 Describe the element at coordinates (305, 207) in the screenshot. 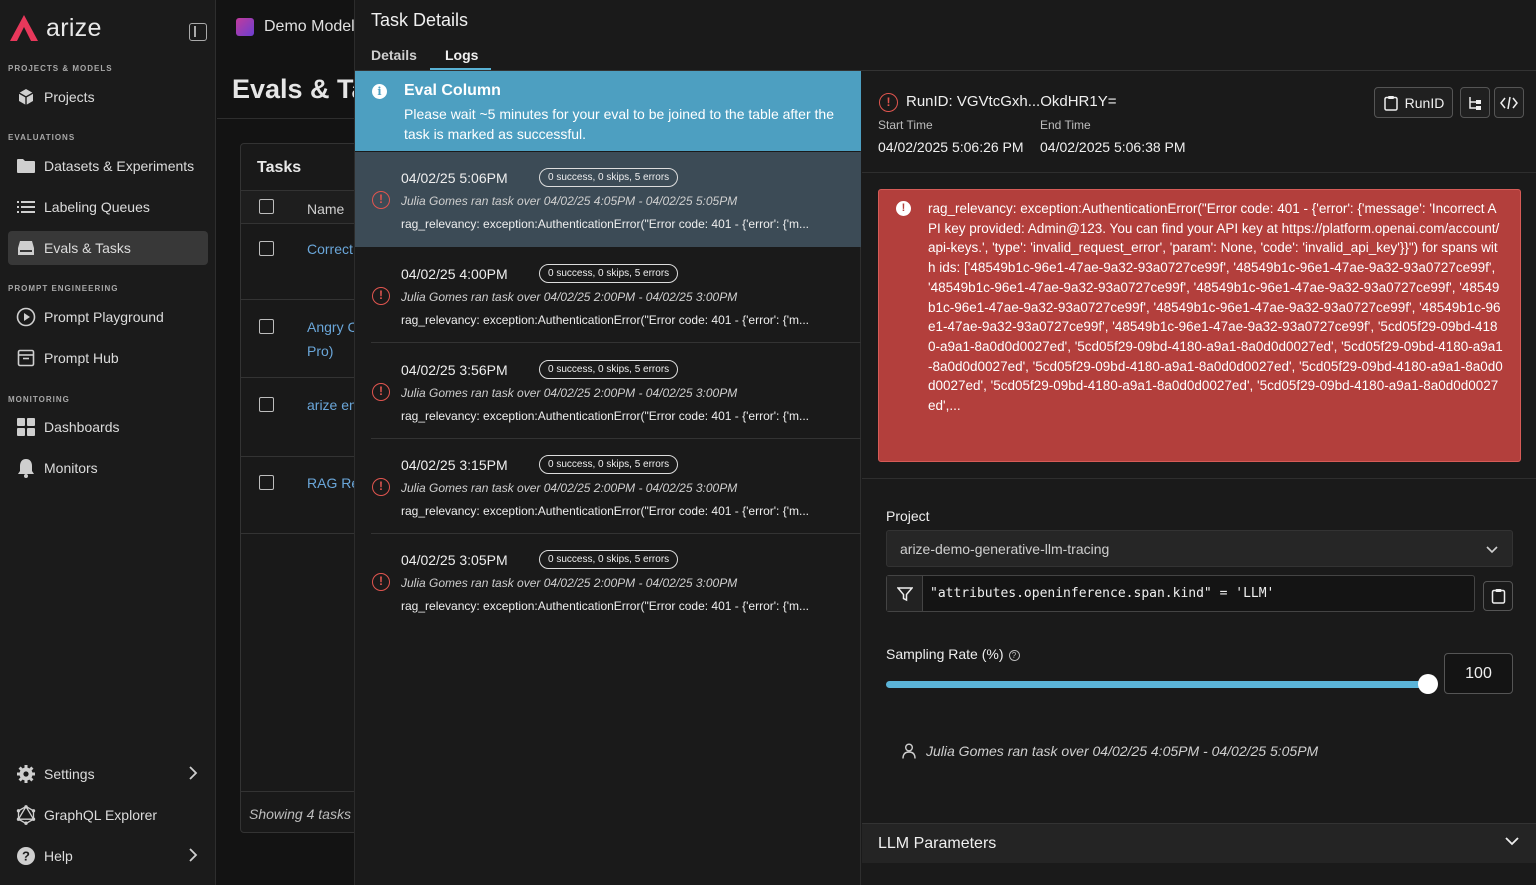

I see `table-header: Name` at that location.